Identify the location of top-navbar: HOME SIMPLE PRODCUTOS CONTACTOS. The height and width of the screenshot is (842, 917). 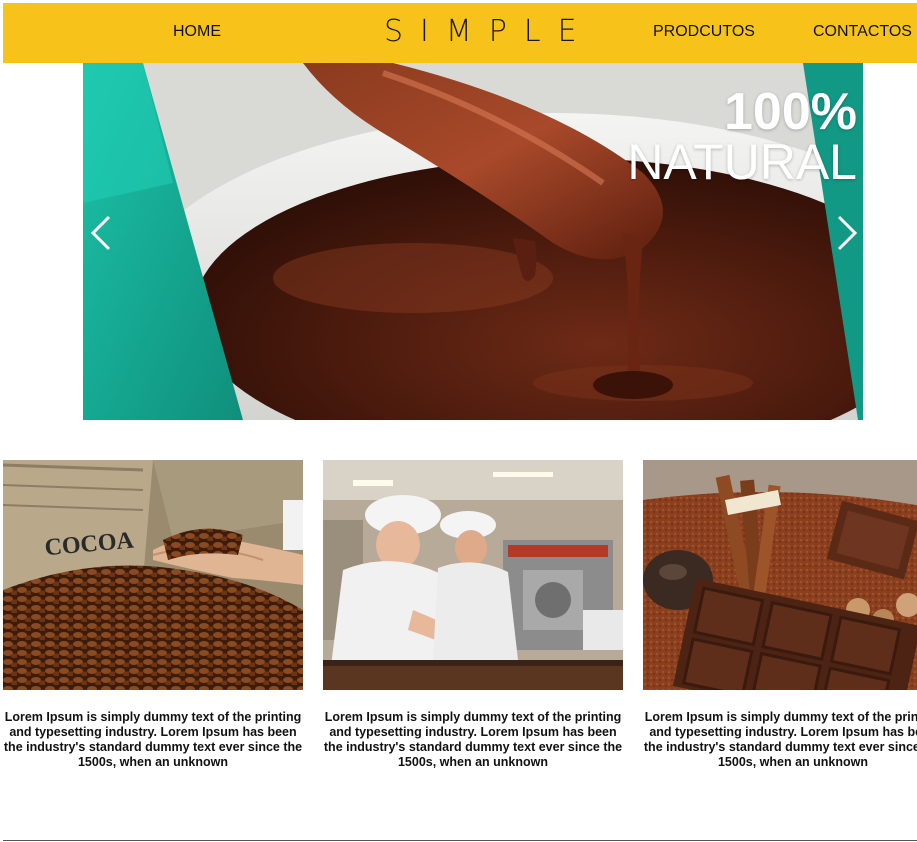
(460, 33).